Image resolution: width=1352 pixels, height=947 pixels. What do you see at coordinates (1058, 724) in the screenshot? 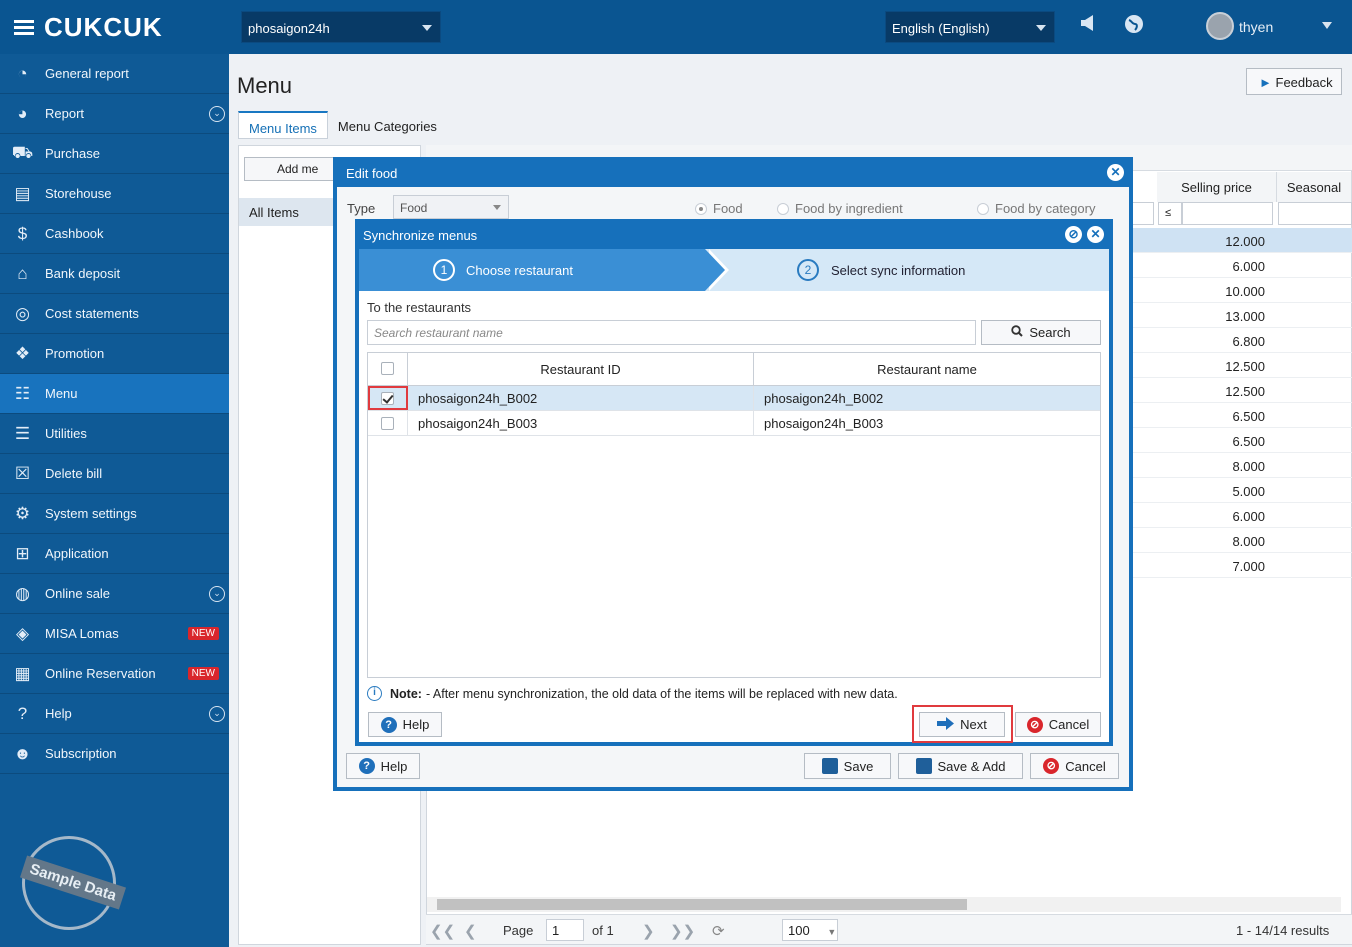
I see `sync-cancel-button: ⊘ Cancel` at bounding box center [1058, 724].